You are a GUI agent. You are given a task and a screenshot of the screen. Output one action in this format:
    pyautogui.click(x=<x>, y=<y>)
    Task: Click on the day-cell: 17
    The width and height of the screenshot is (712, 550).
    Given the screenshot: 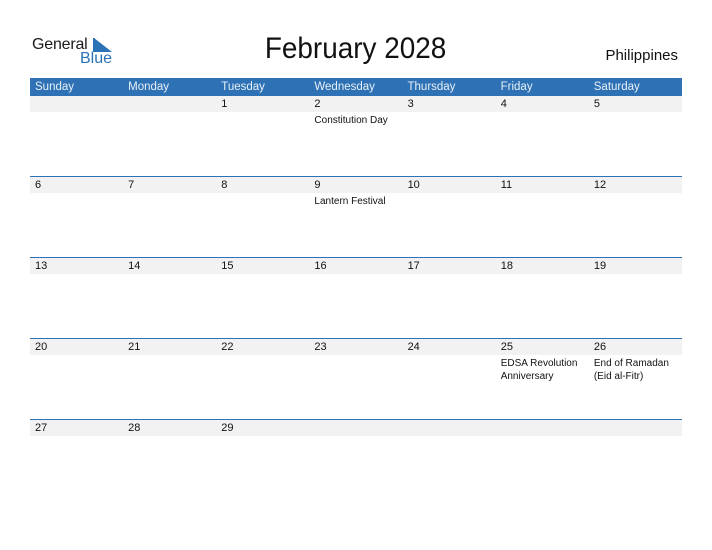 What is the action you would take?
    pyautogui.click(x=449, y=298)
    